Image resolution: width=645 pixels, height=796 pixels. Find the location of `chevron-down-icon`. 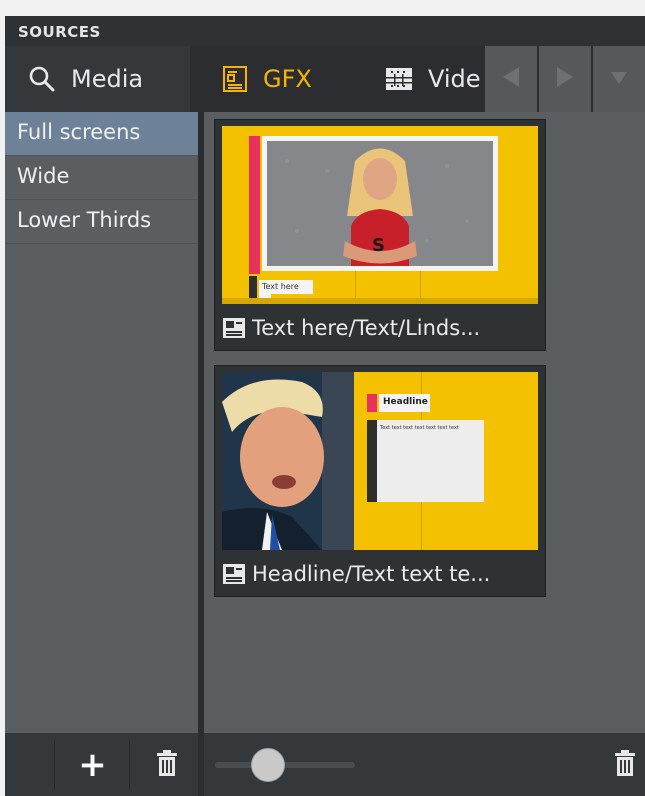

chevron-down-icon is located at coordinates (619, 79).